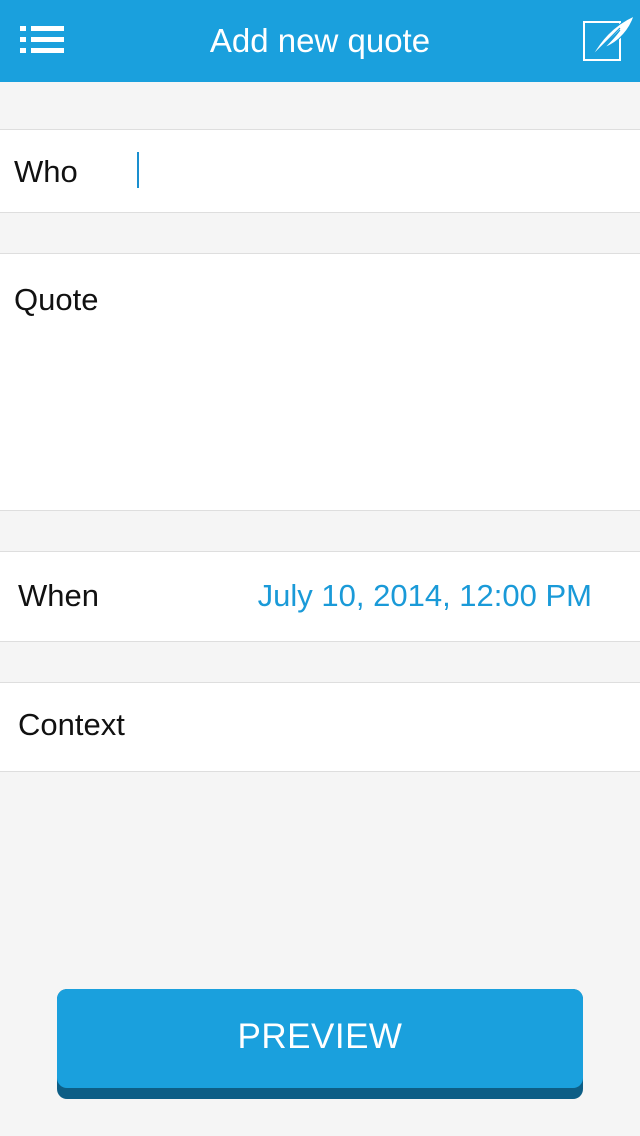  Describe the element at coordinates (608, 39) in the screenshot. I see `quill-feather-icon` at that location.